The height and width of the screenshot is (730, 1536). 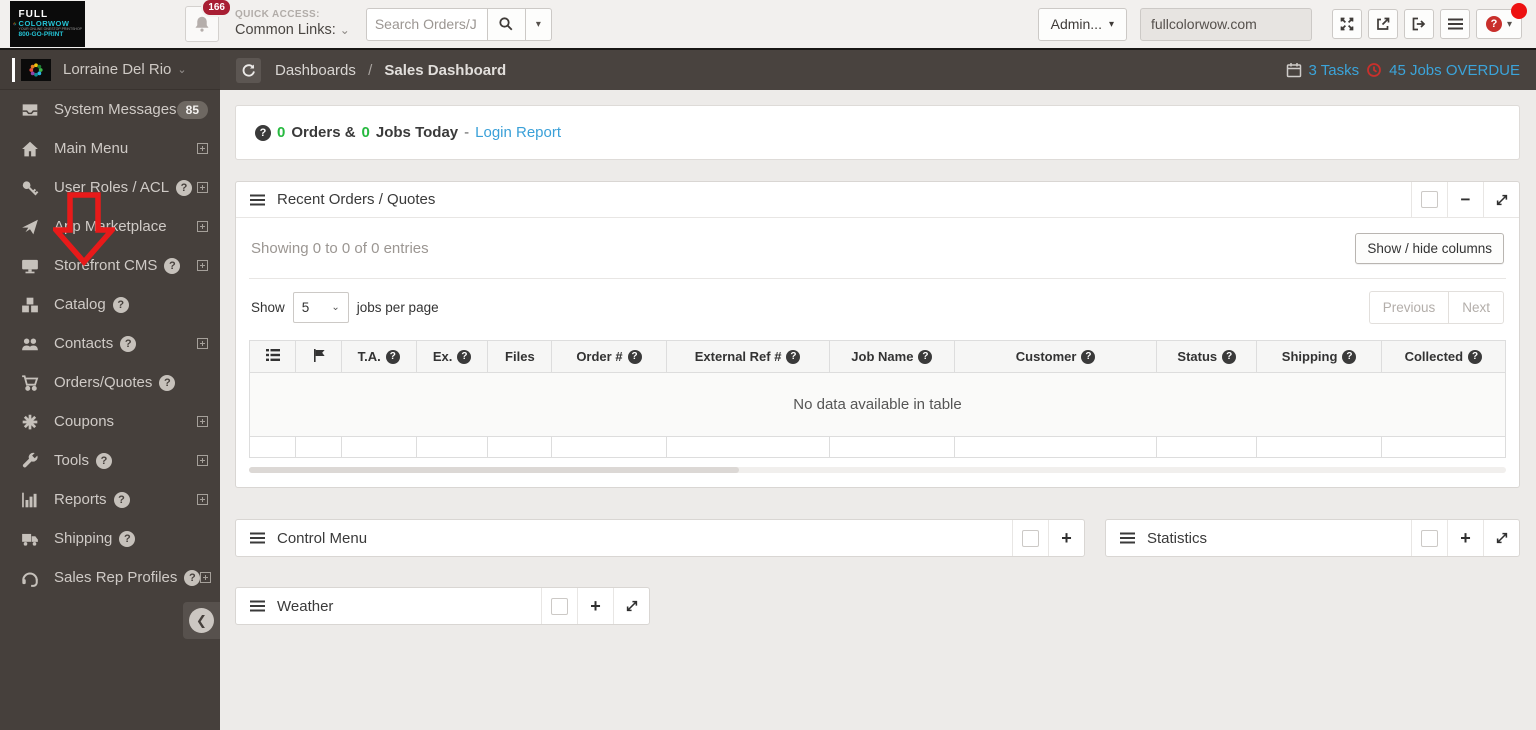 What do you see at coordinates (15, 24) in the screenshot?
I see `logo-dots-icon` at bounding box center [15, 24].